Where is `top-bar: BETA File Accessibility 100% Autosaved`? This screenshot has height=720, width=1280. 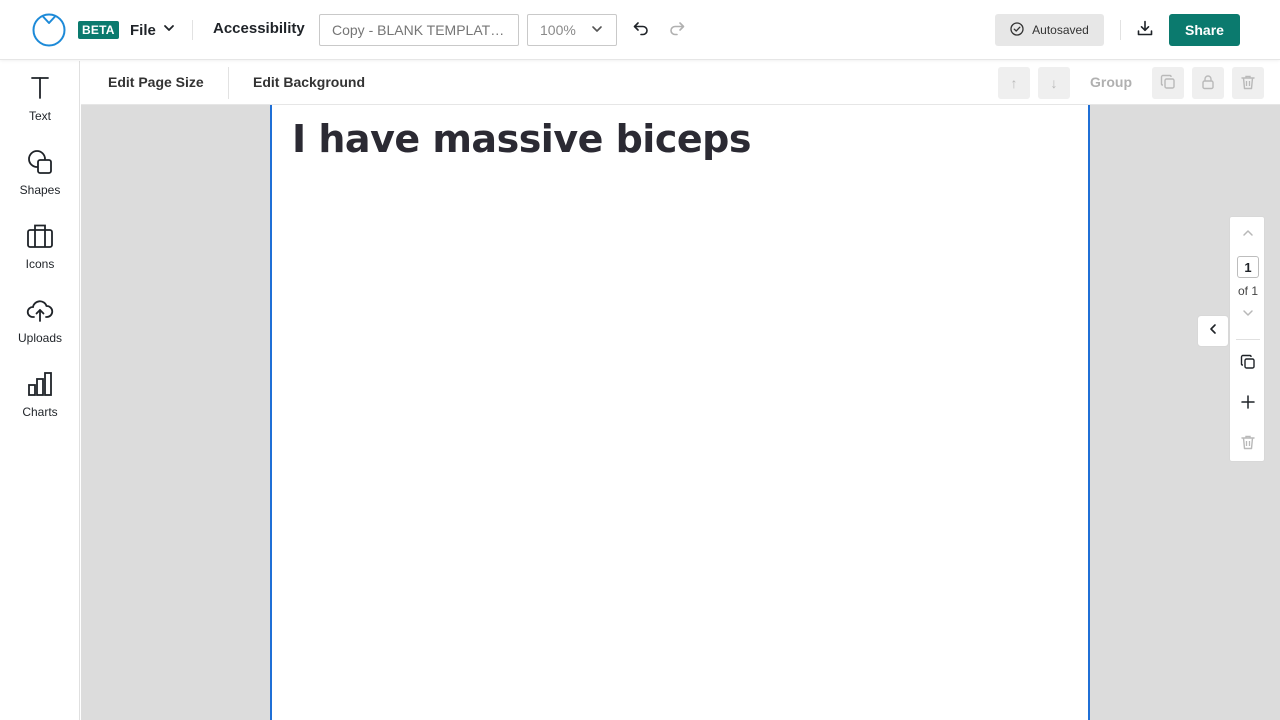 top-bar: BETA File Accessibility 100% Autosaved is located at coordinates (640, 30).